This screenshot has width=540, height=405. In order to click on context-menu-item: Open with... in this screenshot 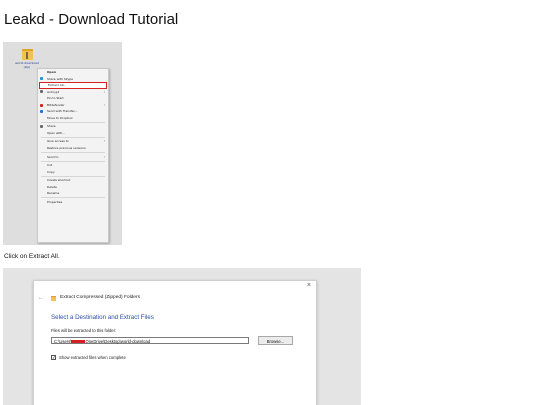, I will do `click(73, 133)`.